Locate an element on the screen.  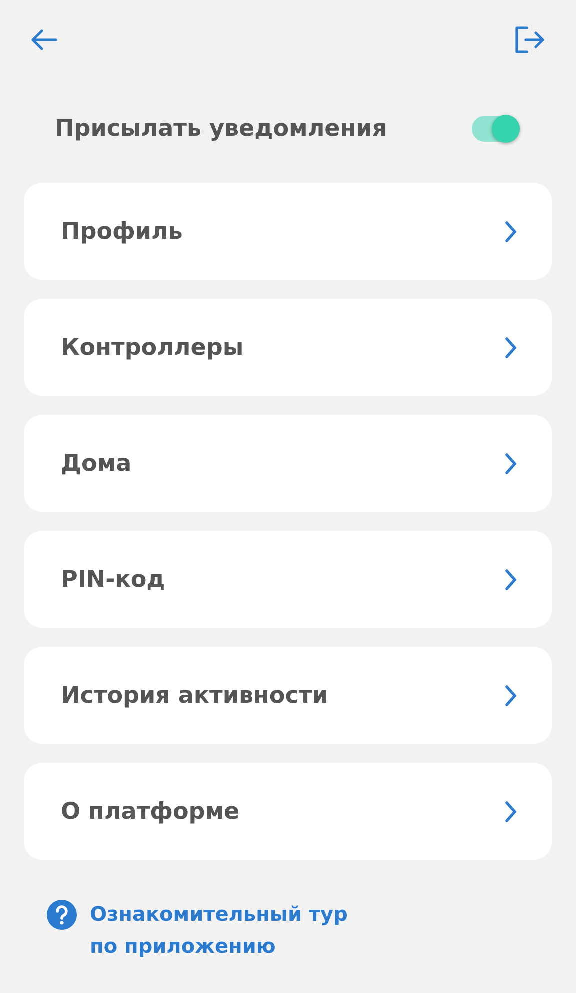
menu-item: История активности is located at coordinates (288, 695).